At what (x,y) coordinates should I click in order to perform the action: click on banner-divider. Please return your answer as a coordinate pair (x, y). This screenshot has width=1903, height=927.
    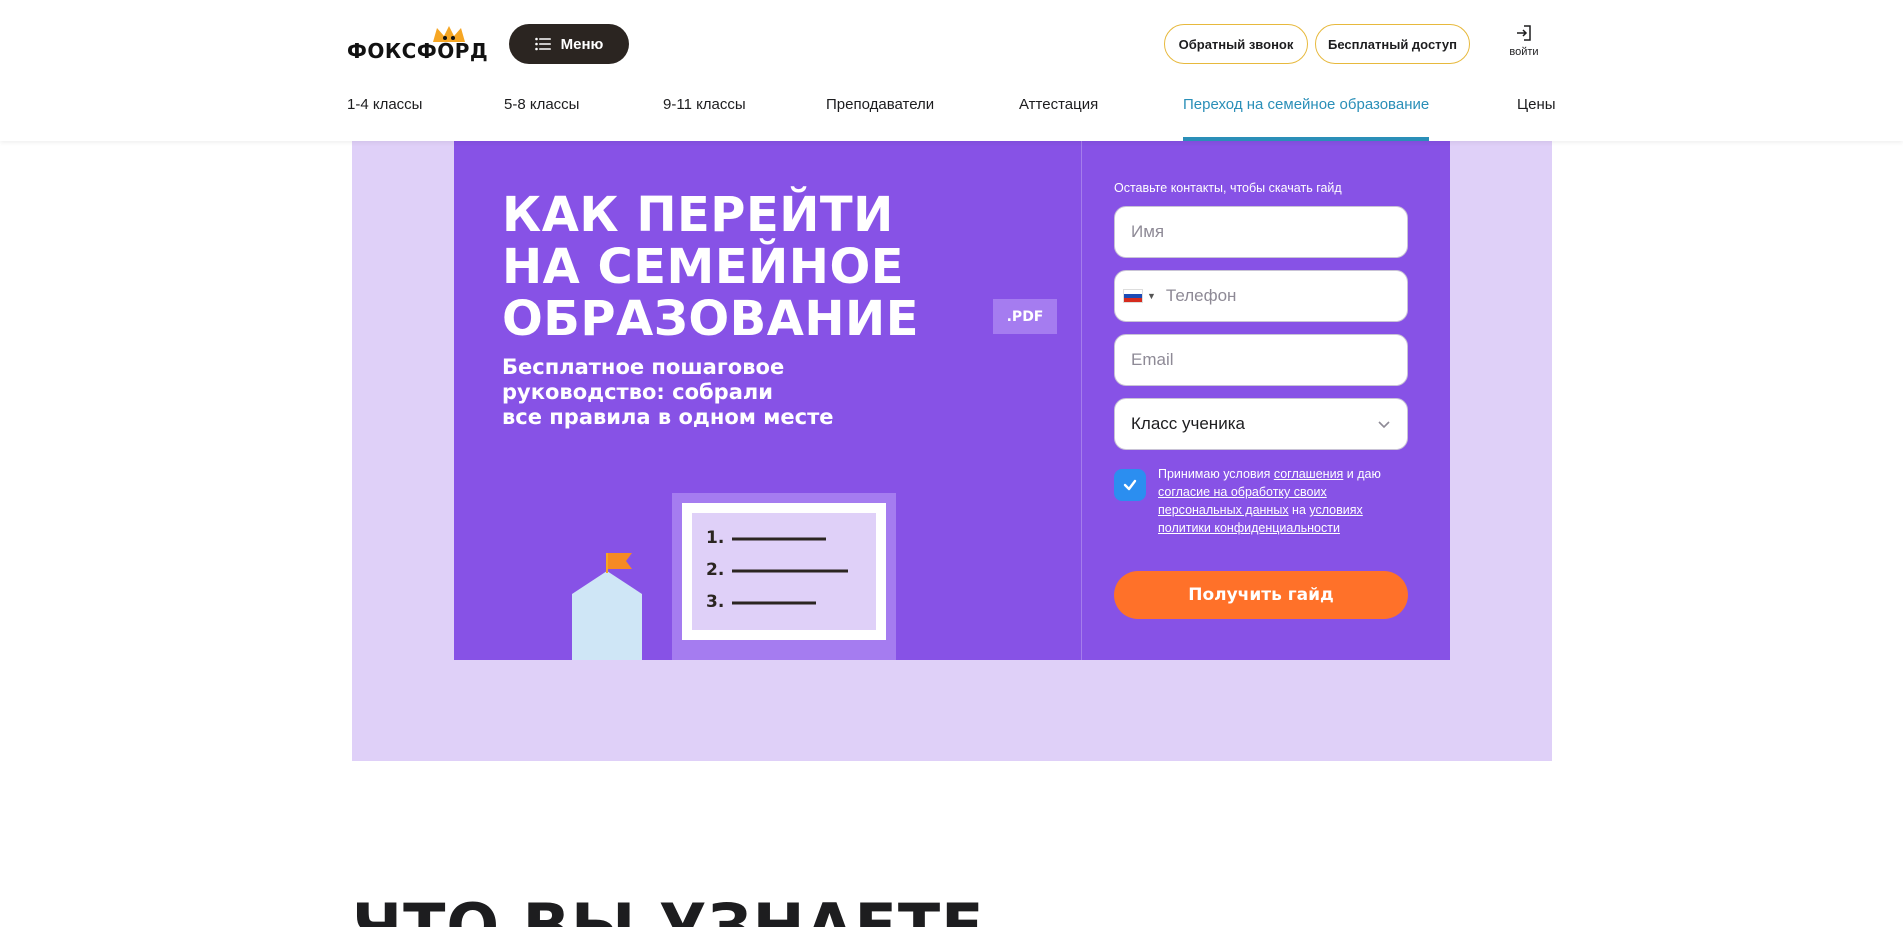
    Looking at the image, I should click on (1081, 400).